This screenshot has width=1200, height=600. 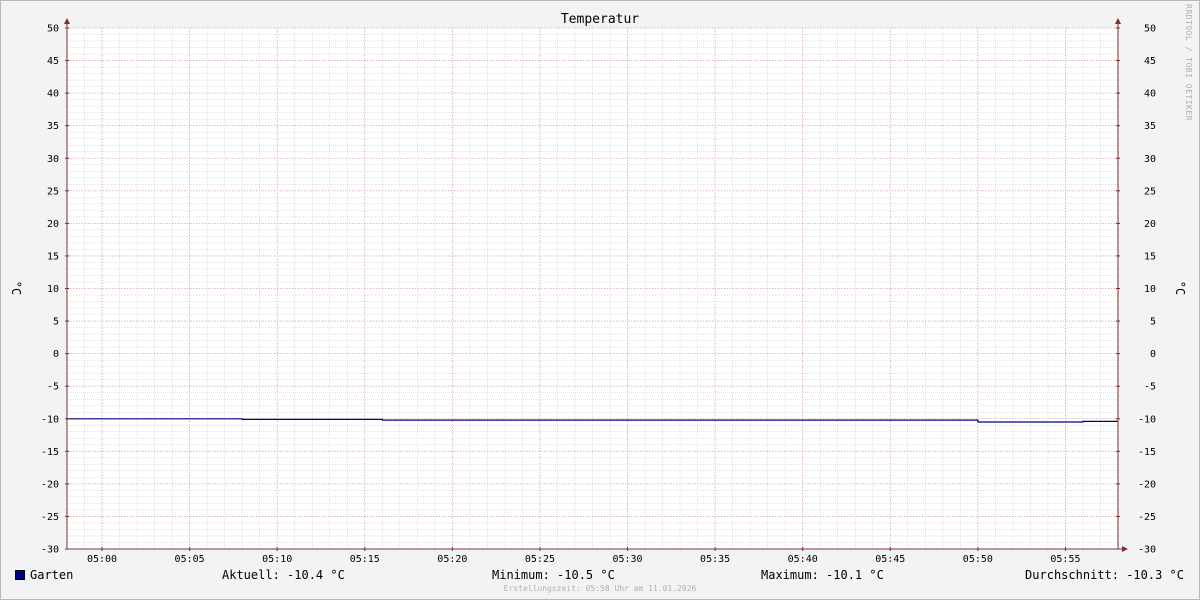 I want to click on x-tick-label: 05:40, so click(x=803, y=559).